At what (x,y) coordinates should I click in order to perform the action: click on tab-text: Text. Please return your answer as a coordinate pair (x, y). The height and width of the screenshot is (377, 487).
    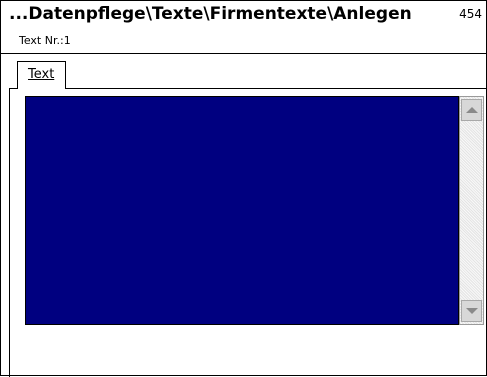
    Looking at the image, I should click on (41, 75).